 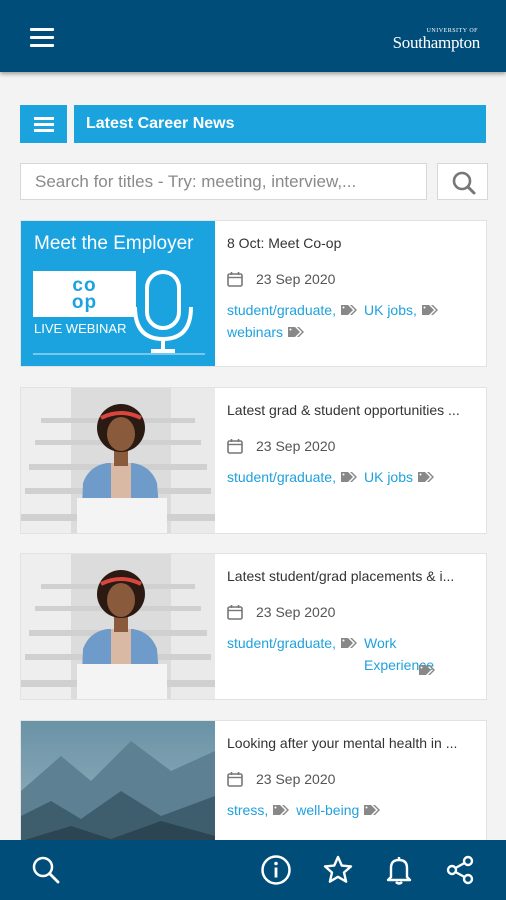 I want to click on menu-icon, so click(x=42, y=38).